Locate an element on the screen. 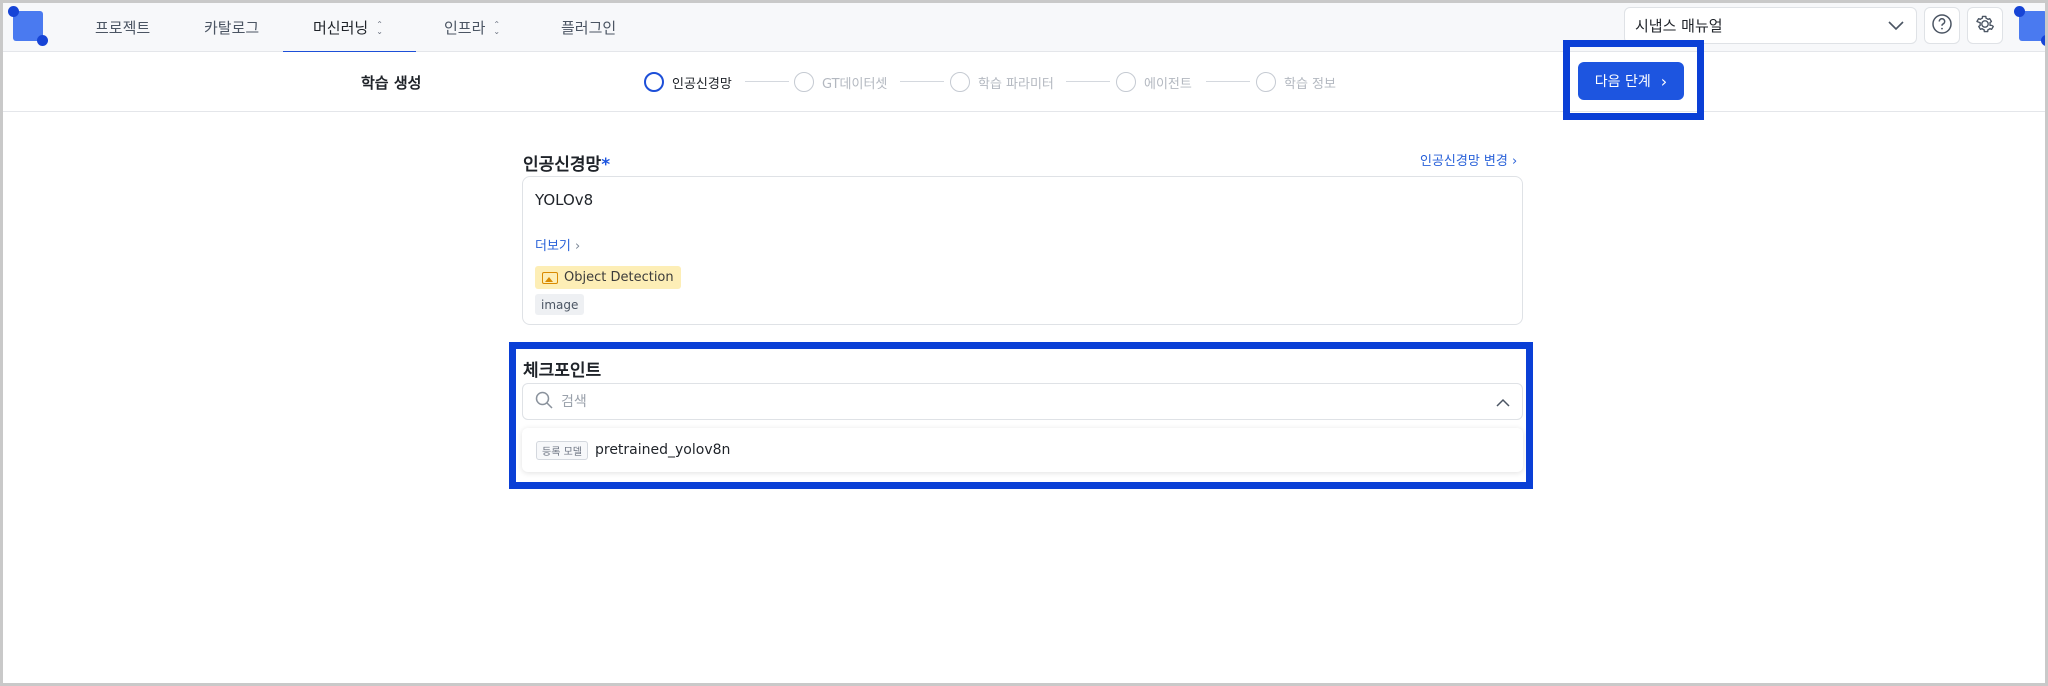 Image resolution: width=2048 pixels, height=686 pixels. registered-model-tag: 등록 모델 is located at coordinates (562, 450).